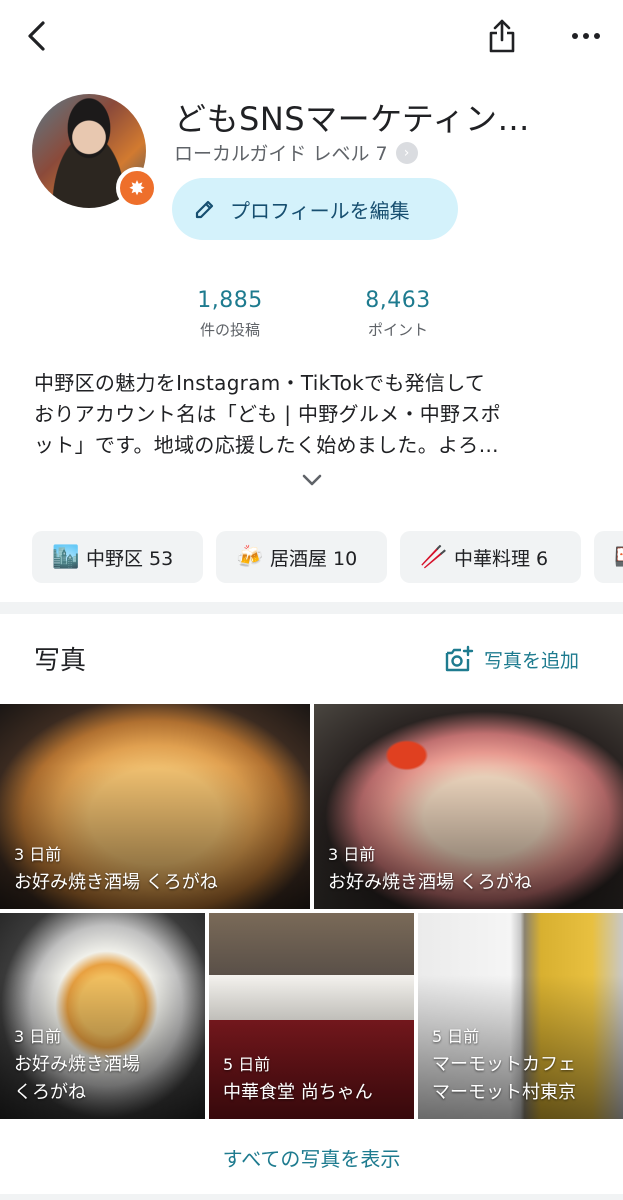  What do you see at coordinates (60, 661) in the screenshot?
I see `photos-title: 写真` at bounding box center [60, 661].